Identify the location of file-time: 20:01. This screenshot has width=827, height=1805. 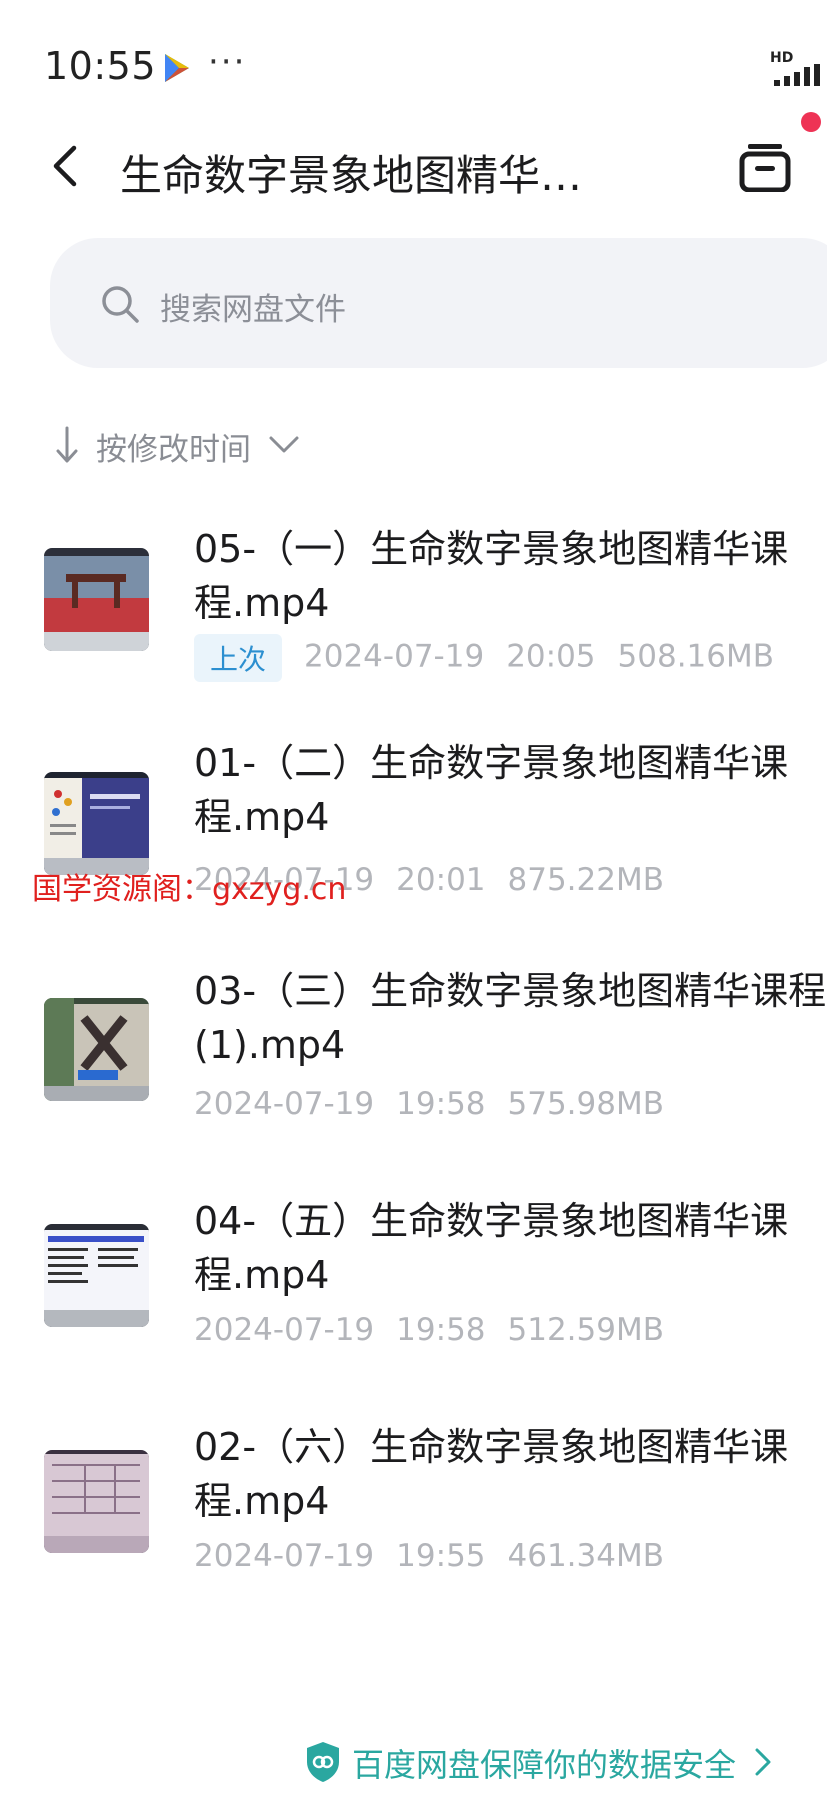
(441, 880).